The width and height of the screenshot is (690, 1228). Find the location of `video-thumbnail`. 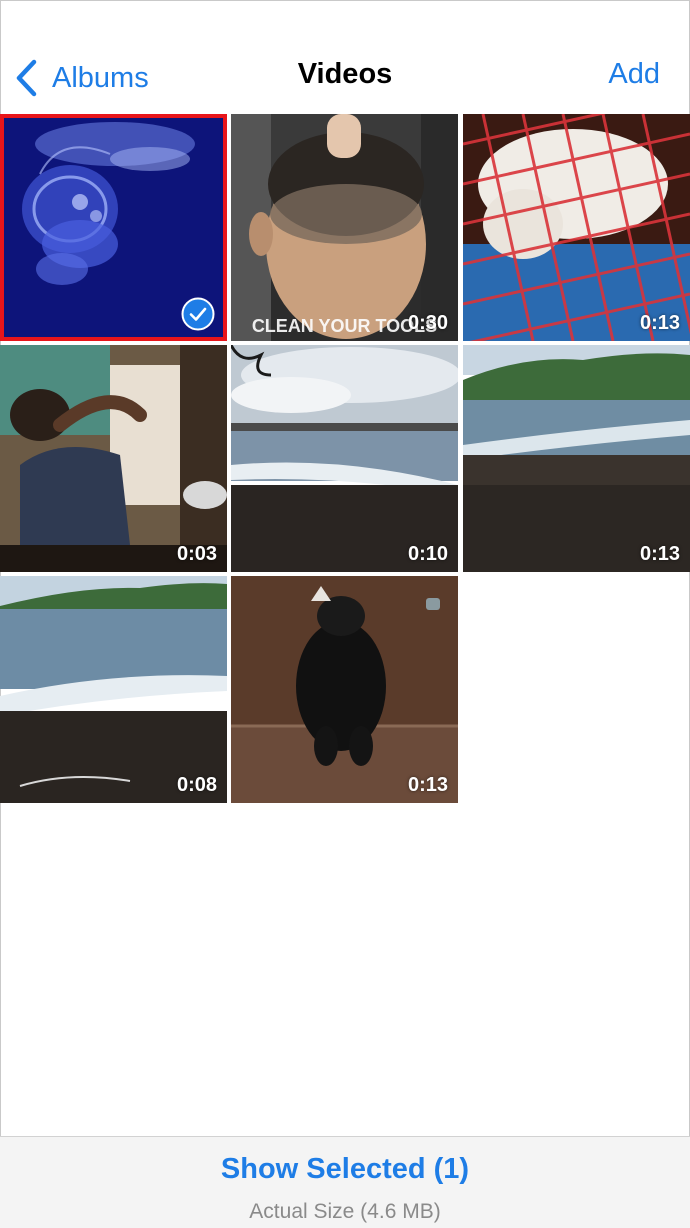

video-thumbnail is located at coordinates (113, 227).